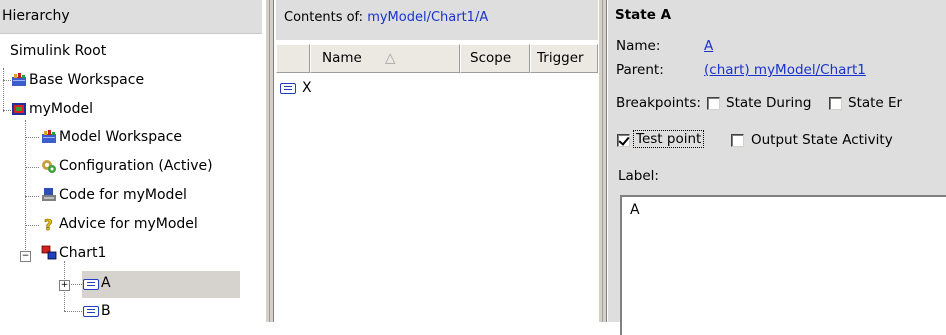 The image size is (946, 335). What do you see at coordinates (49, 166) in the screenshot?
I see `configuration-icon` at bounding box center [49, 166].